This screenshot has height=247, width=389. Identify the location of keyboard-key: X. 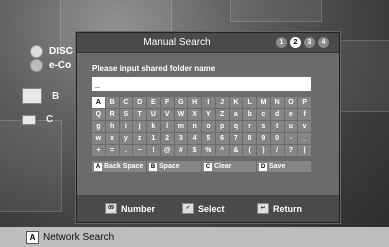
(194, 114).